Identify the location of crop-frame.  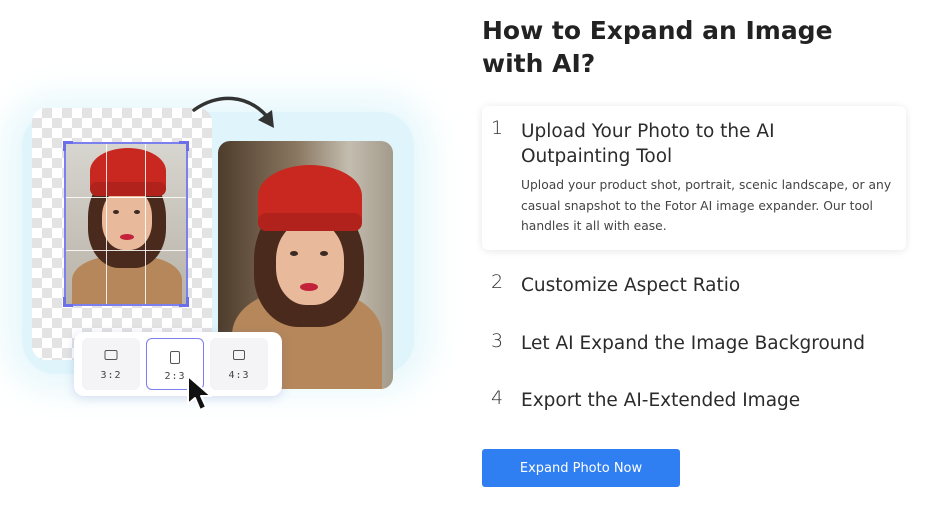
(126, 224).